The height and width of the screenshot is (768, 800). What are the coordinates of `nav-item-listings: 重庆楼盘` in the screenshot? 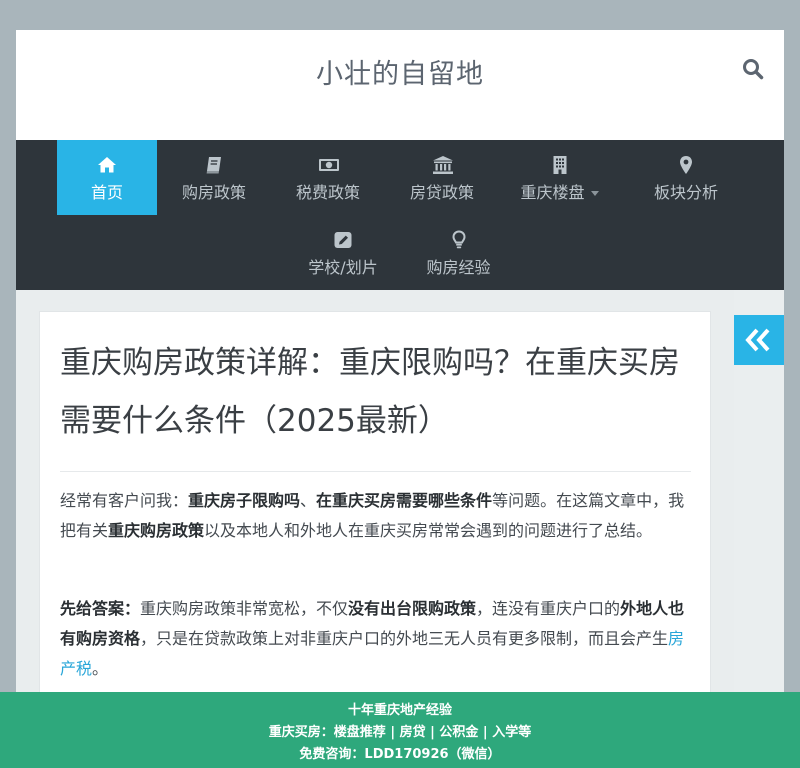 It's located at (559, 177).